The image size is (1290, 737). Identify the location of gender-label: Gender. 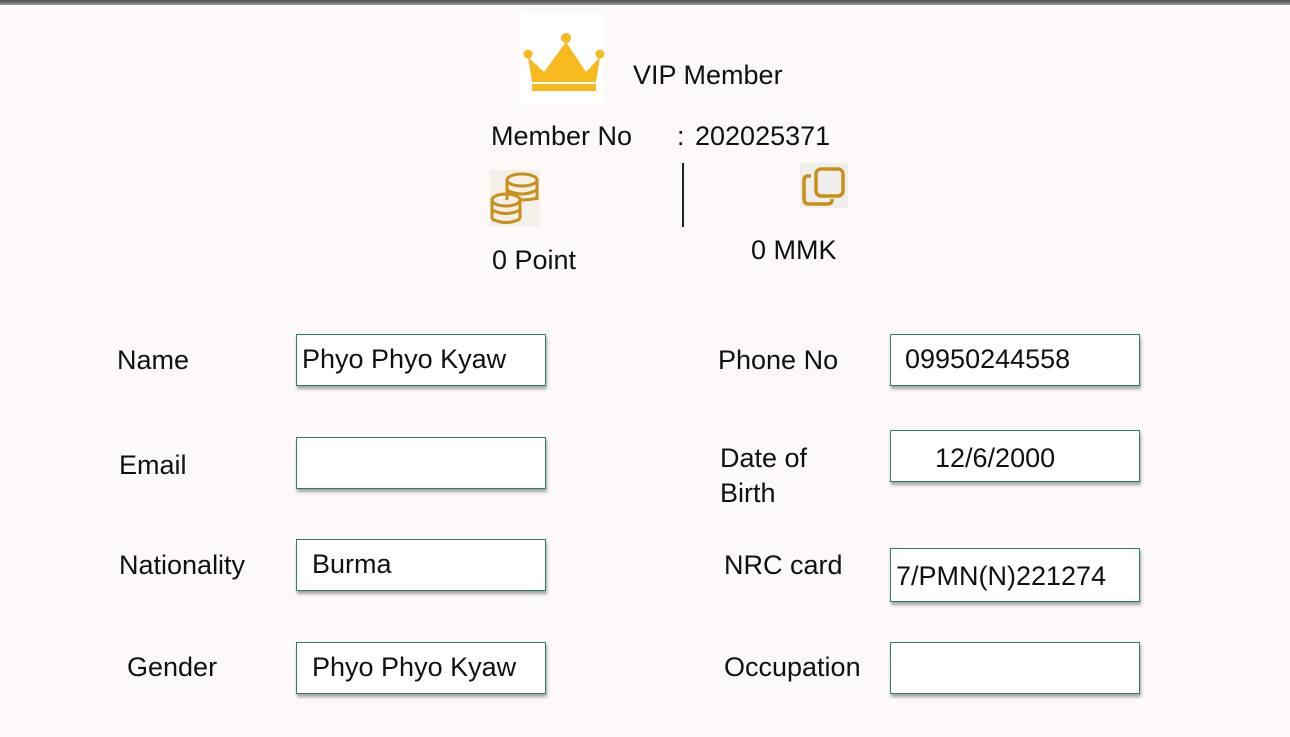
(172, 667).